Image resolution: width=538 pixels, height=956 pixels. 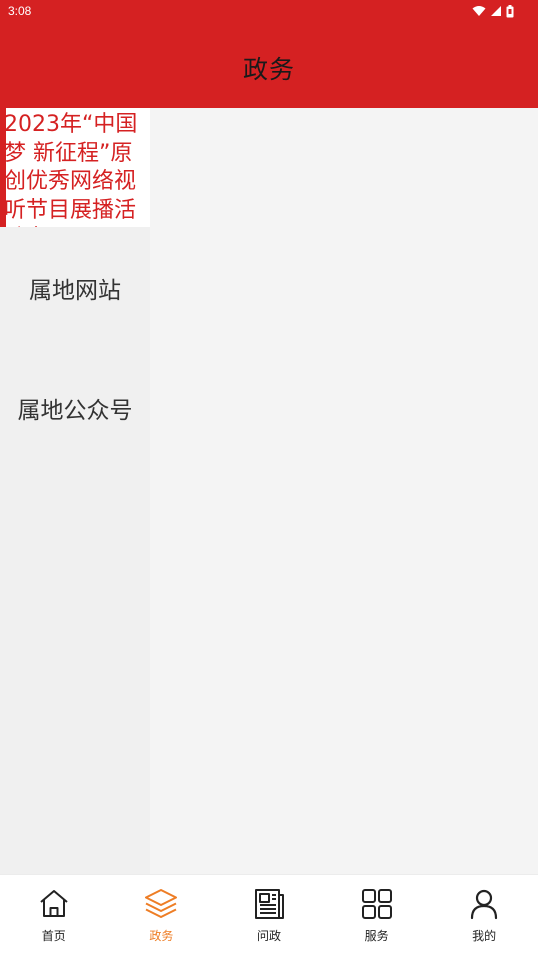 I want to click on person-icon, so click(x=484, y=904).